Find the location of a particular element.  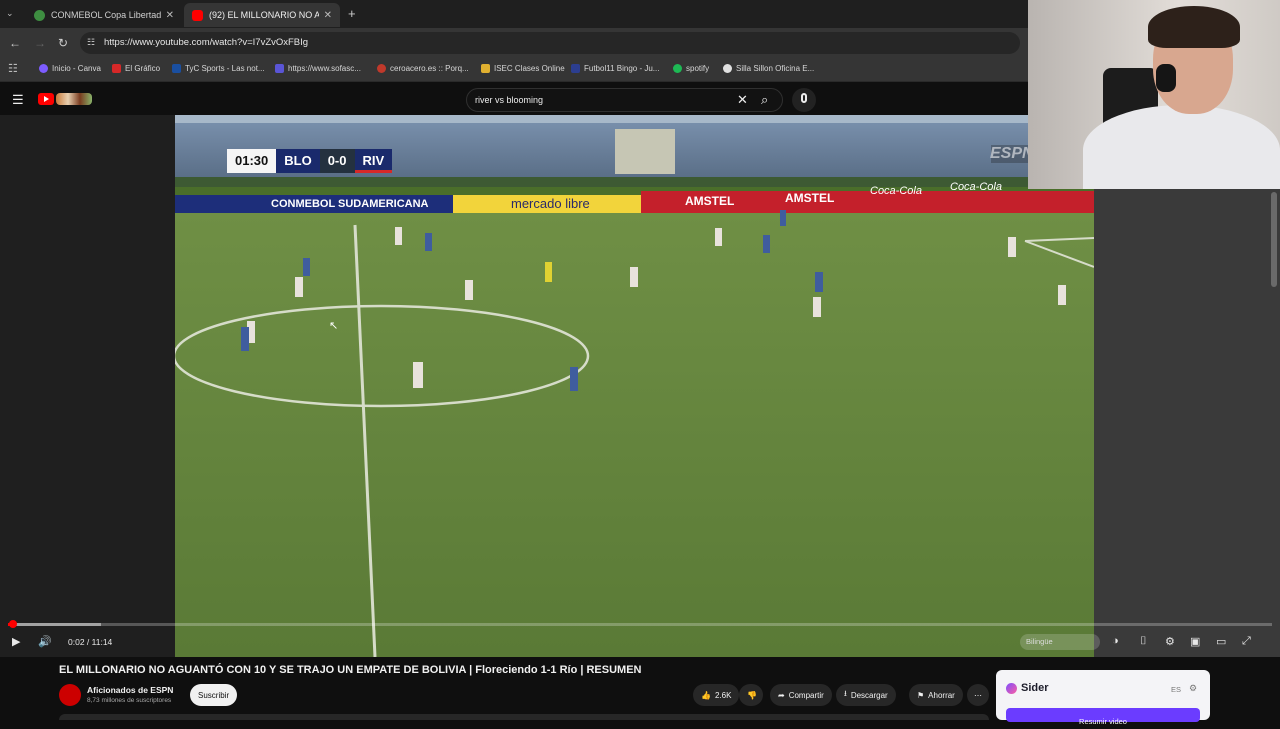

ad-text-mercadolibre: mercado libre is located at coordinates (550, 203).